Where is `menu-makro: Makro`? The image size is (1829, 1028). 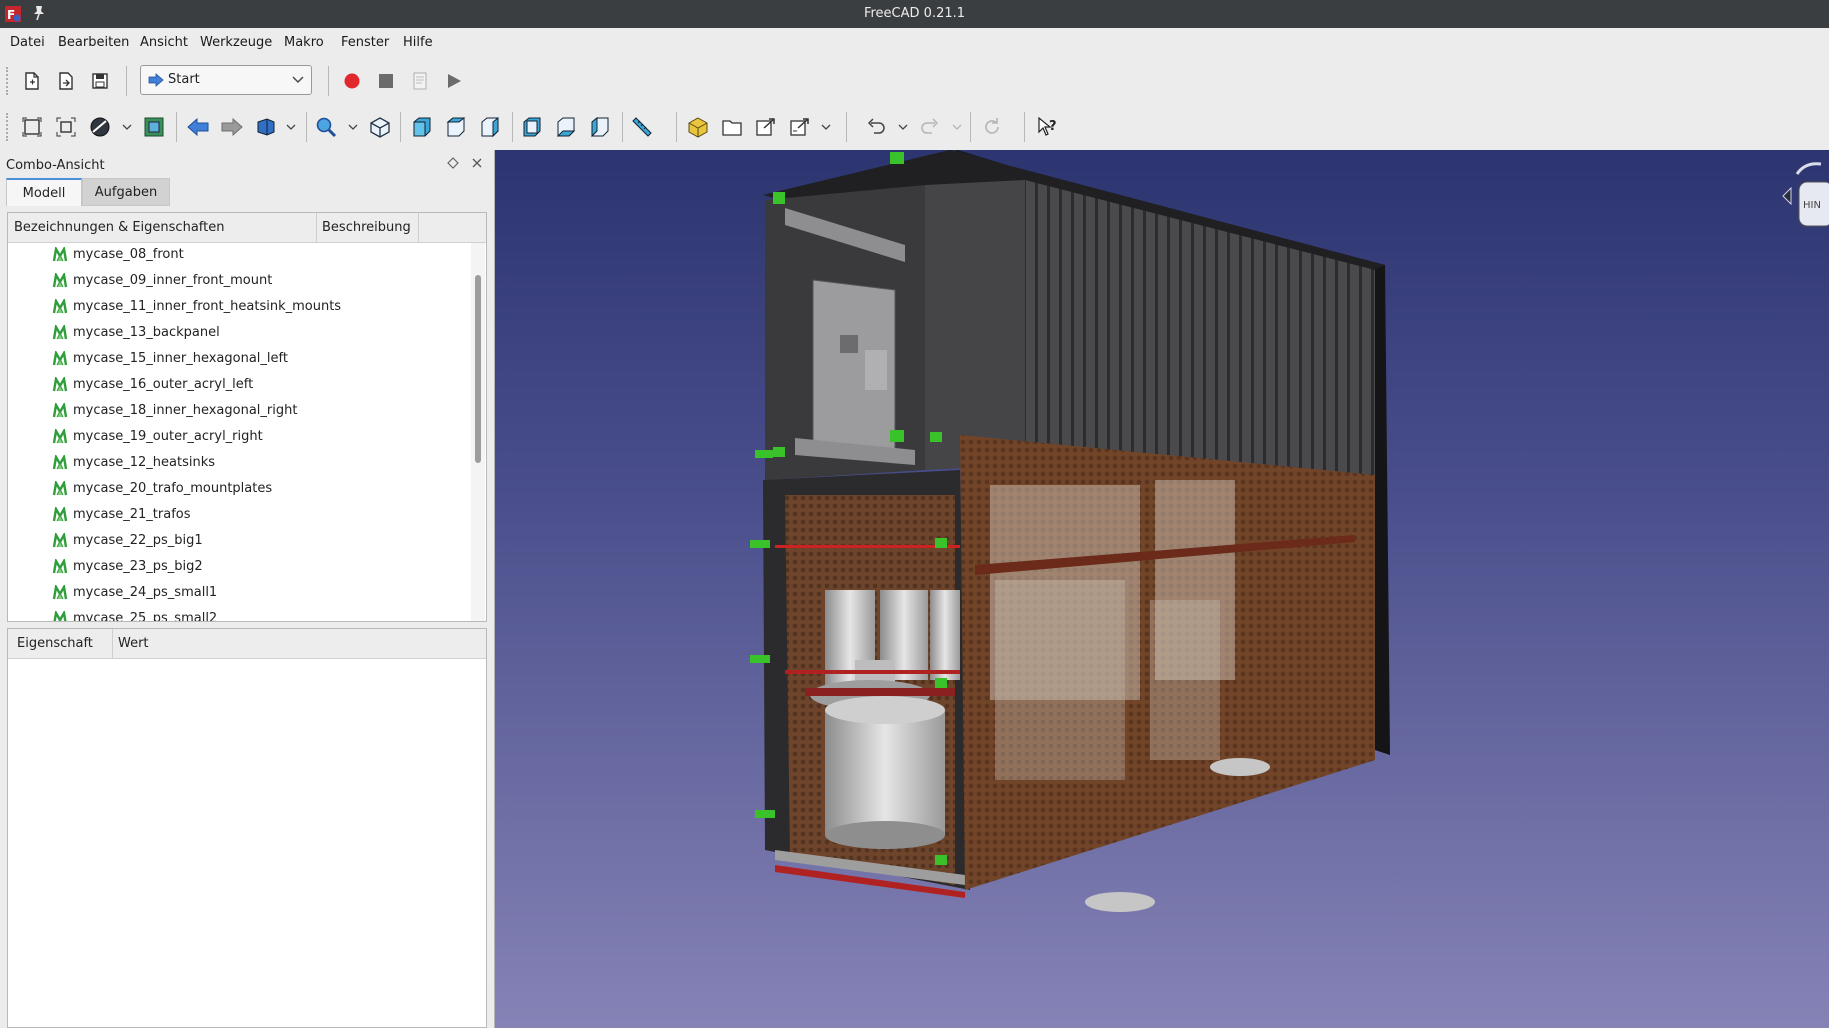 menu-makro: Makro is located at coordinates (304, 42).